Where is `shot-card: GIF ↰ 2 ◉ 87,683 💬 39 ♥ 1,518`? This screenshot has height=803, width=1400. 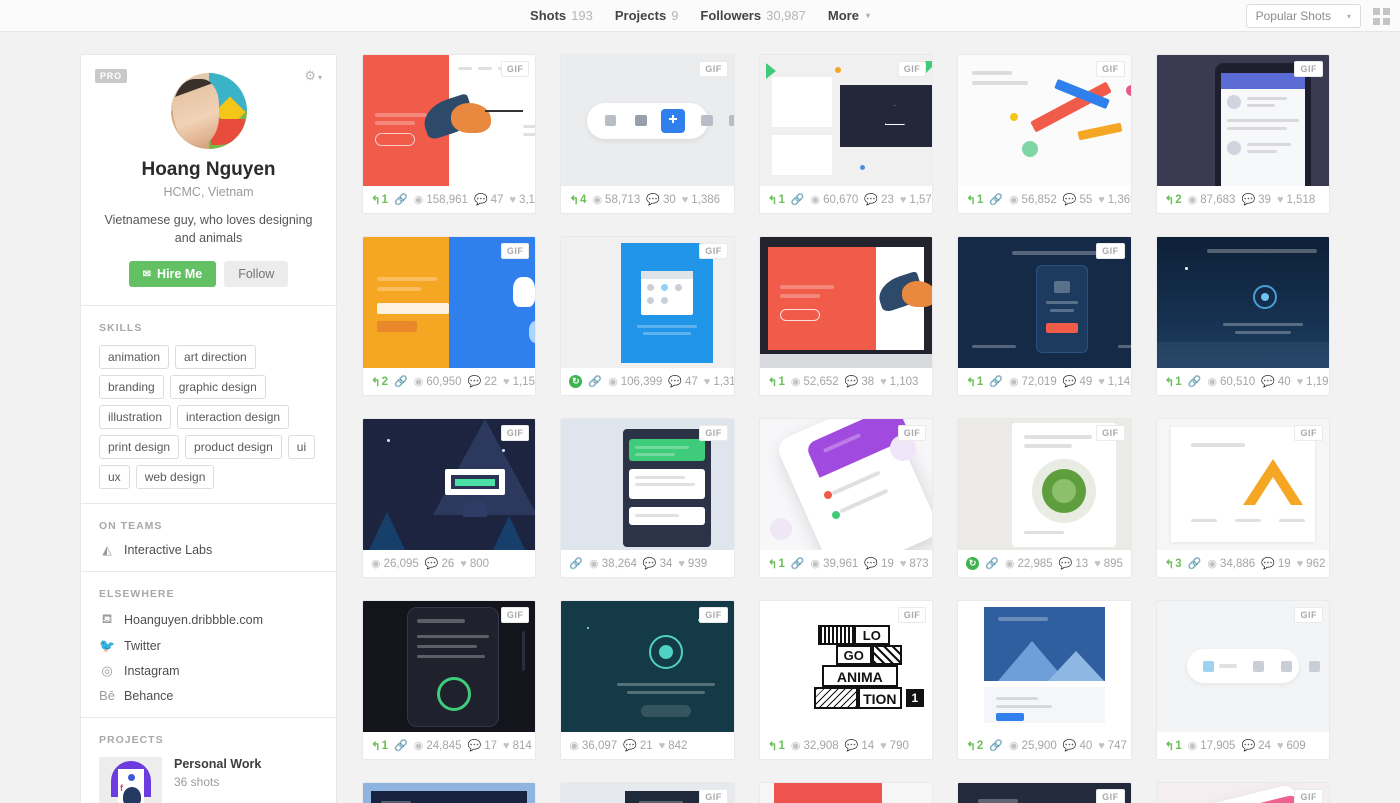 shot-card: GIF ↰ 2 ◉ 87,683 💬 39 ♥ 1,518 is located at coordinates (1242, 134).